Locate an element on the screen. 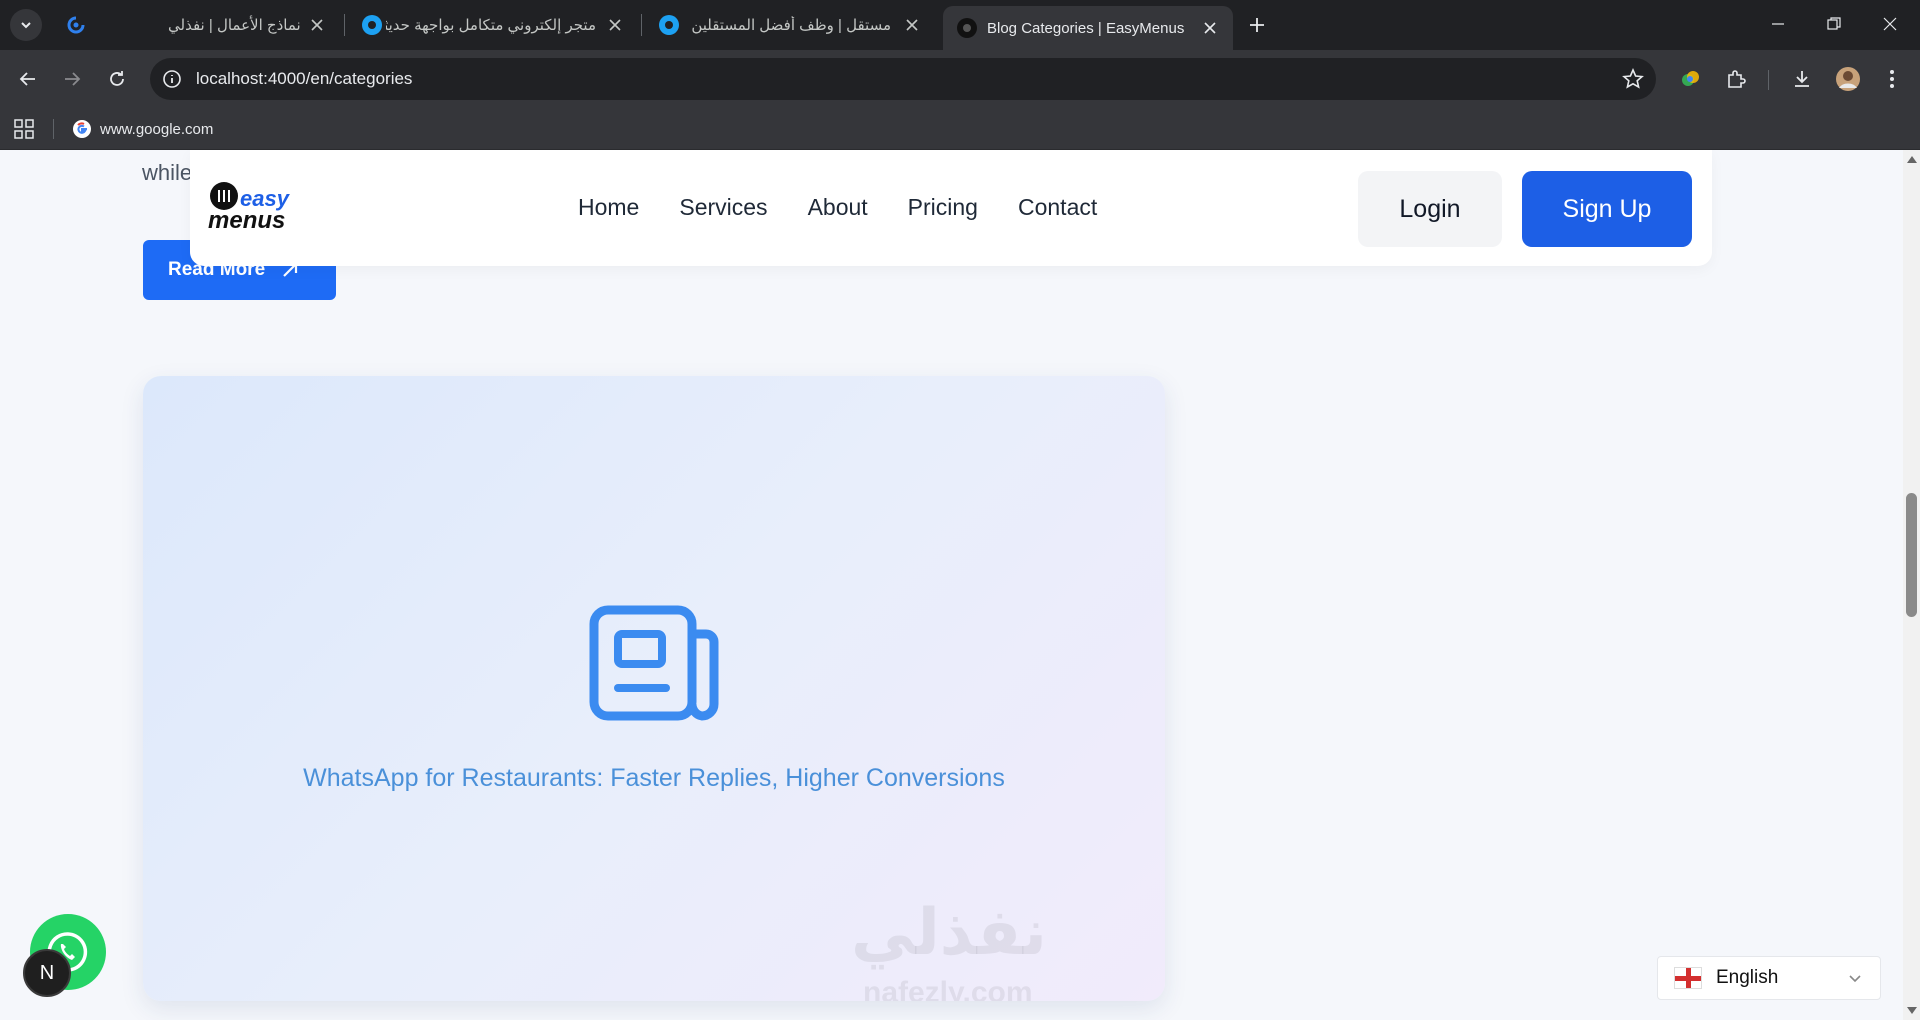  minimize-icon is located at coordinates (1778, 24).